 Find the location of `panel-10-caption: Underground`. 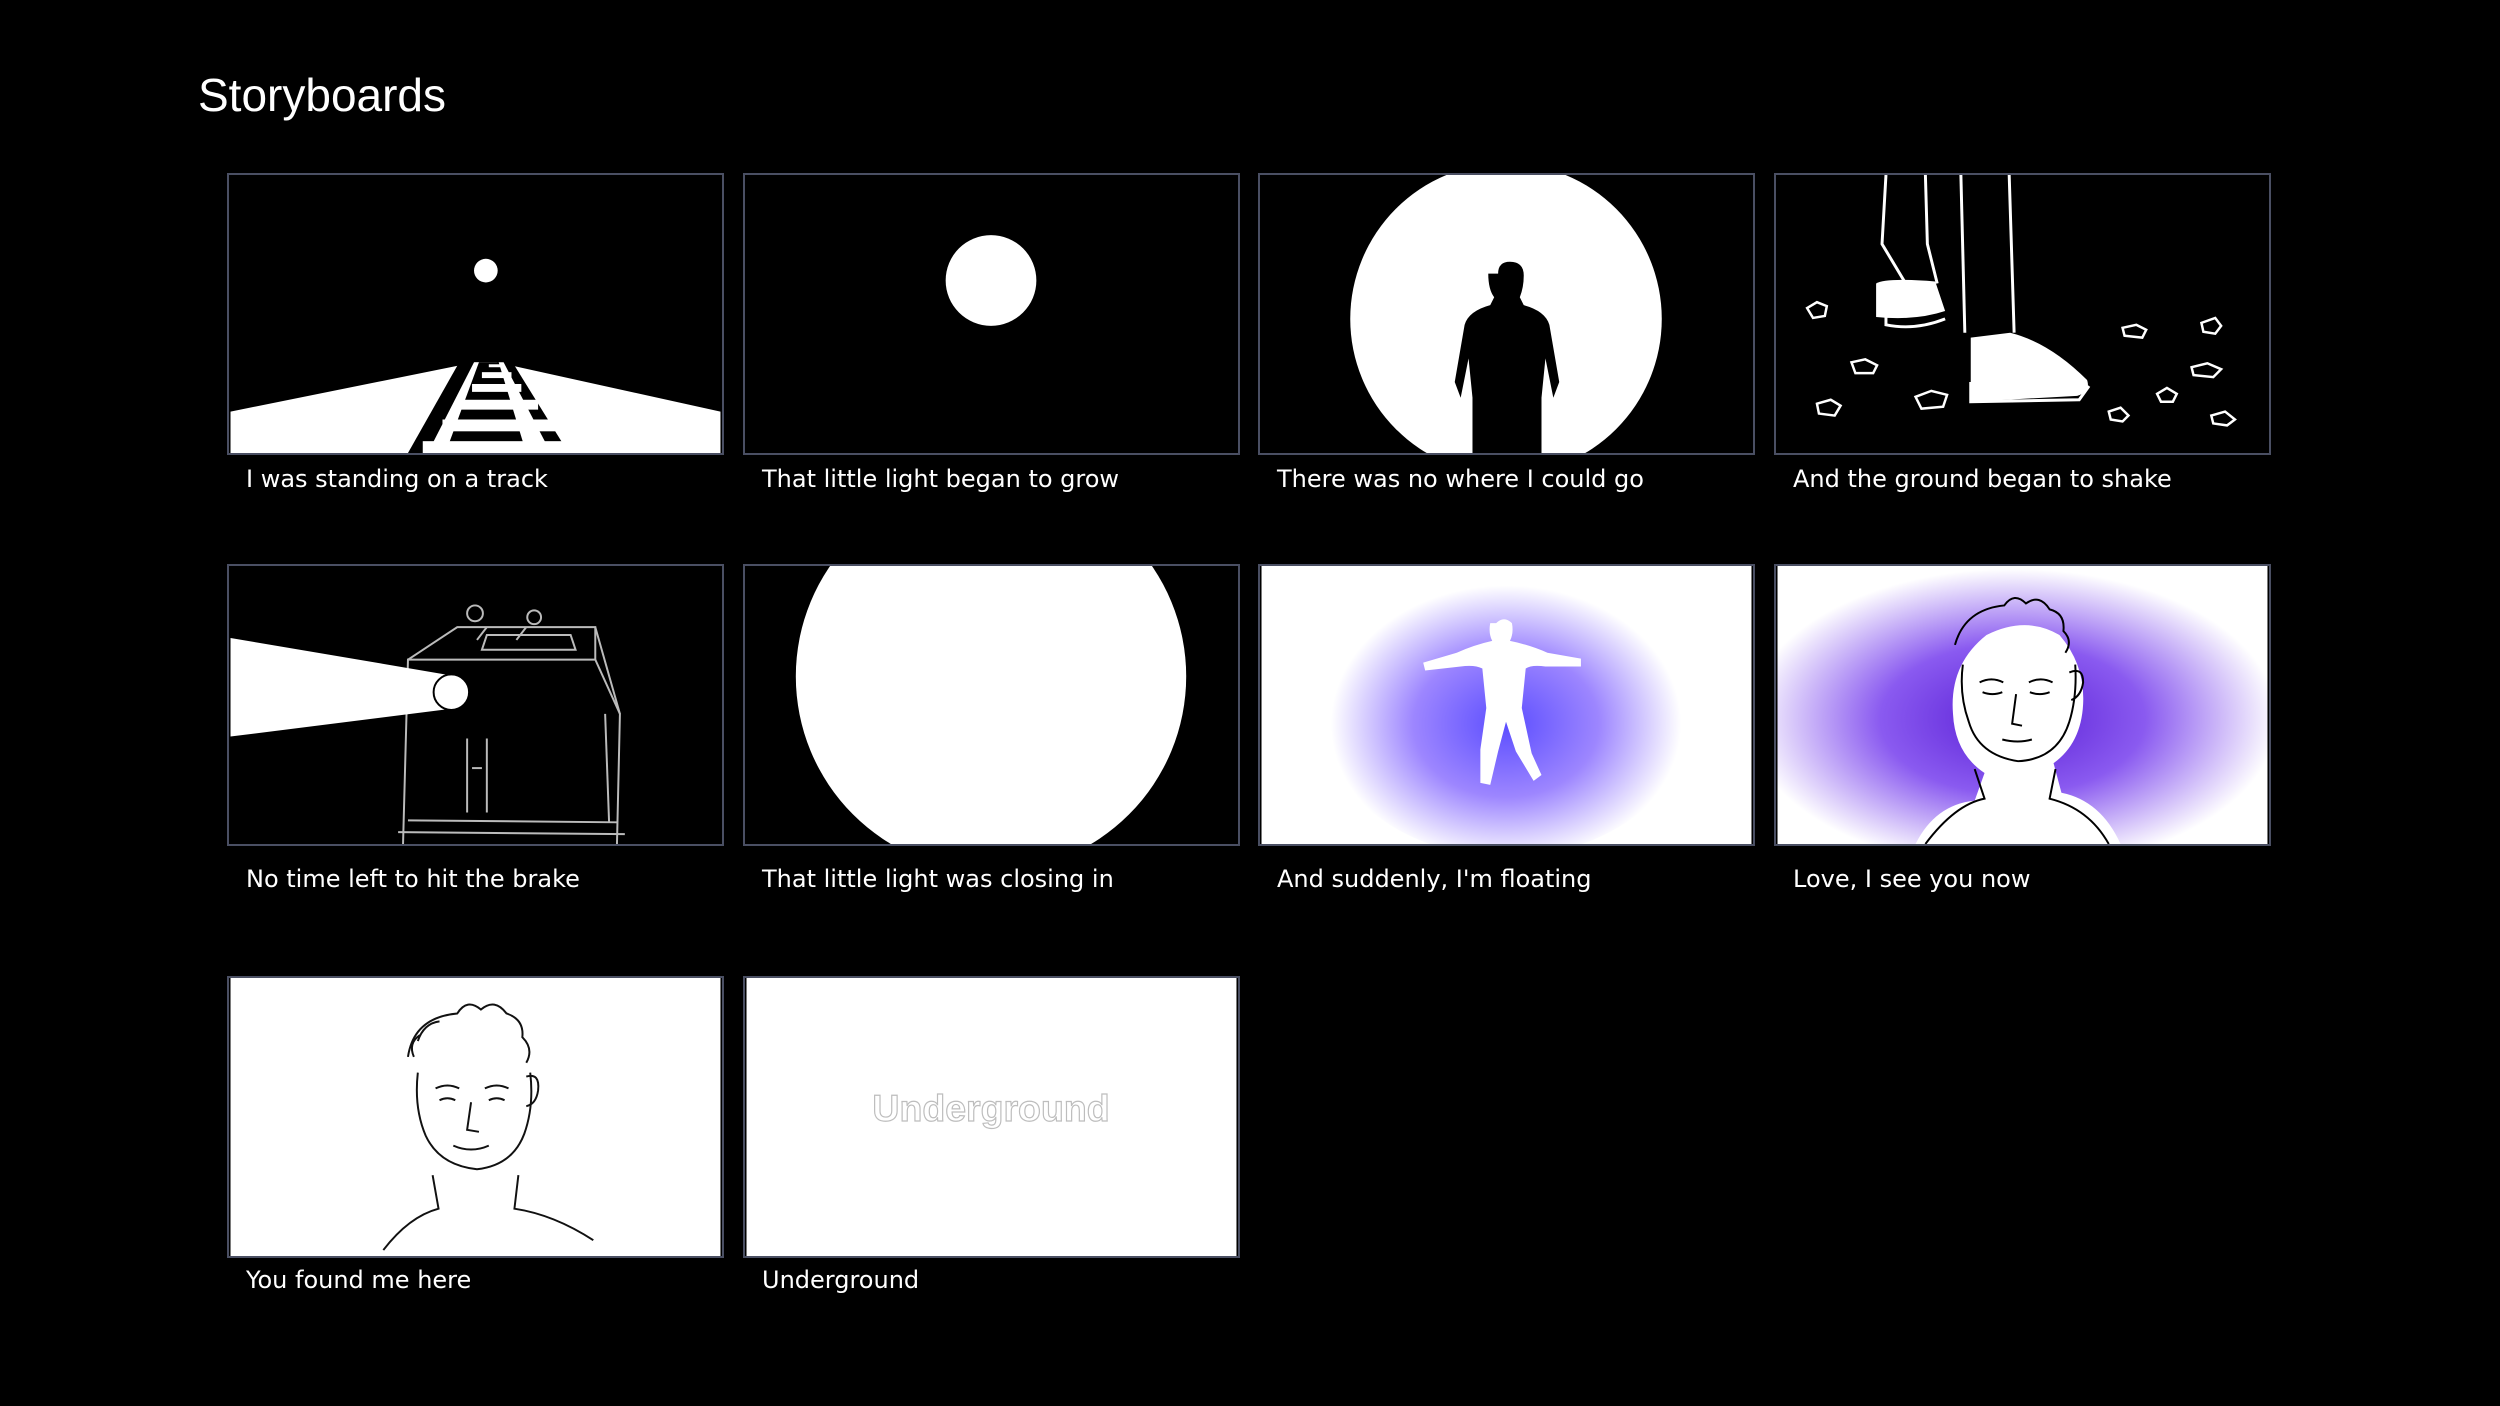

panel-10-caption: Underground is located at coordinates (841, 1280).